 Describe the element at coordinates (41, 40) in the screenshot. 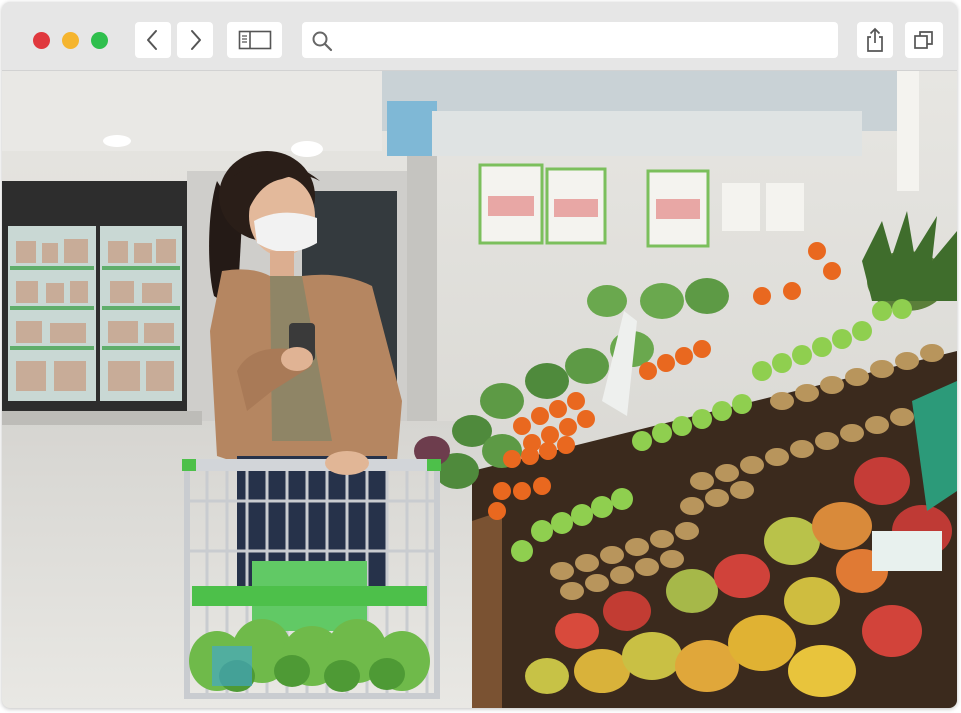

I see `close-window-button` at that location.